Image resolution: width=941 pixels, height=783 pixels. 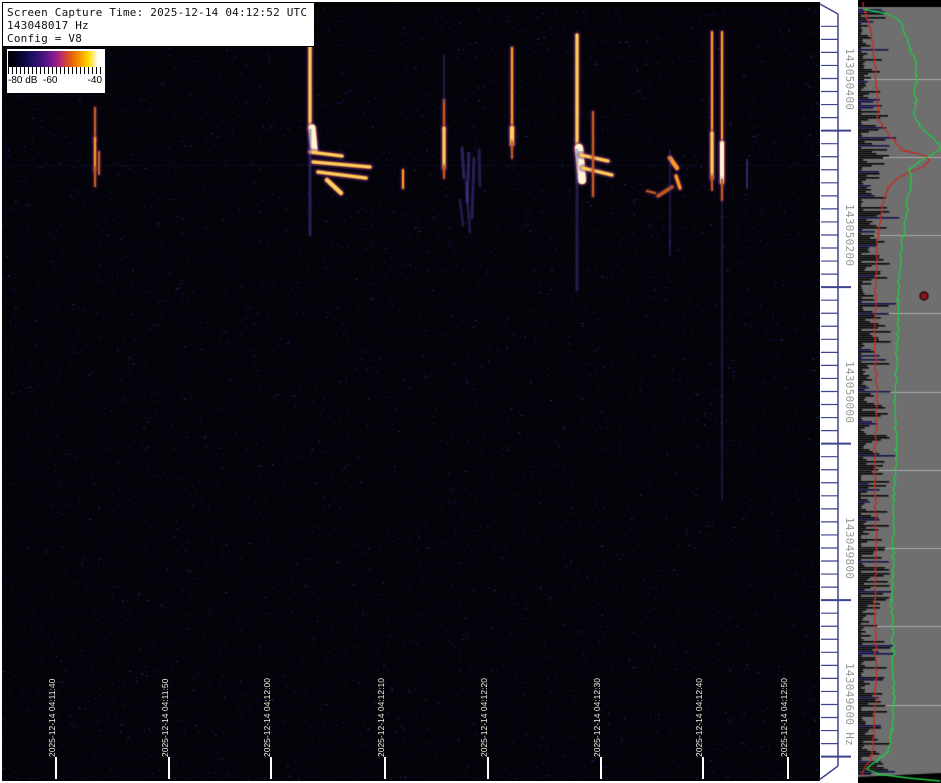 I want to click on colorbar-label-mid: -60, so click(x=50, y=80).